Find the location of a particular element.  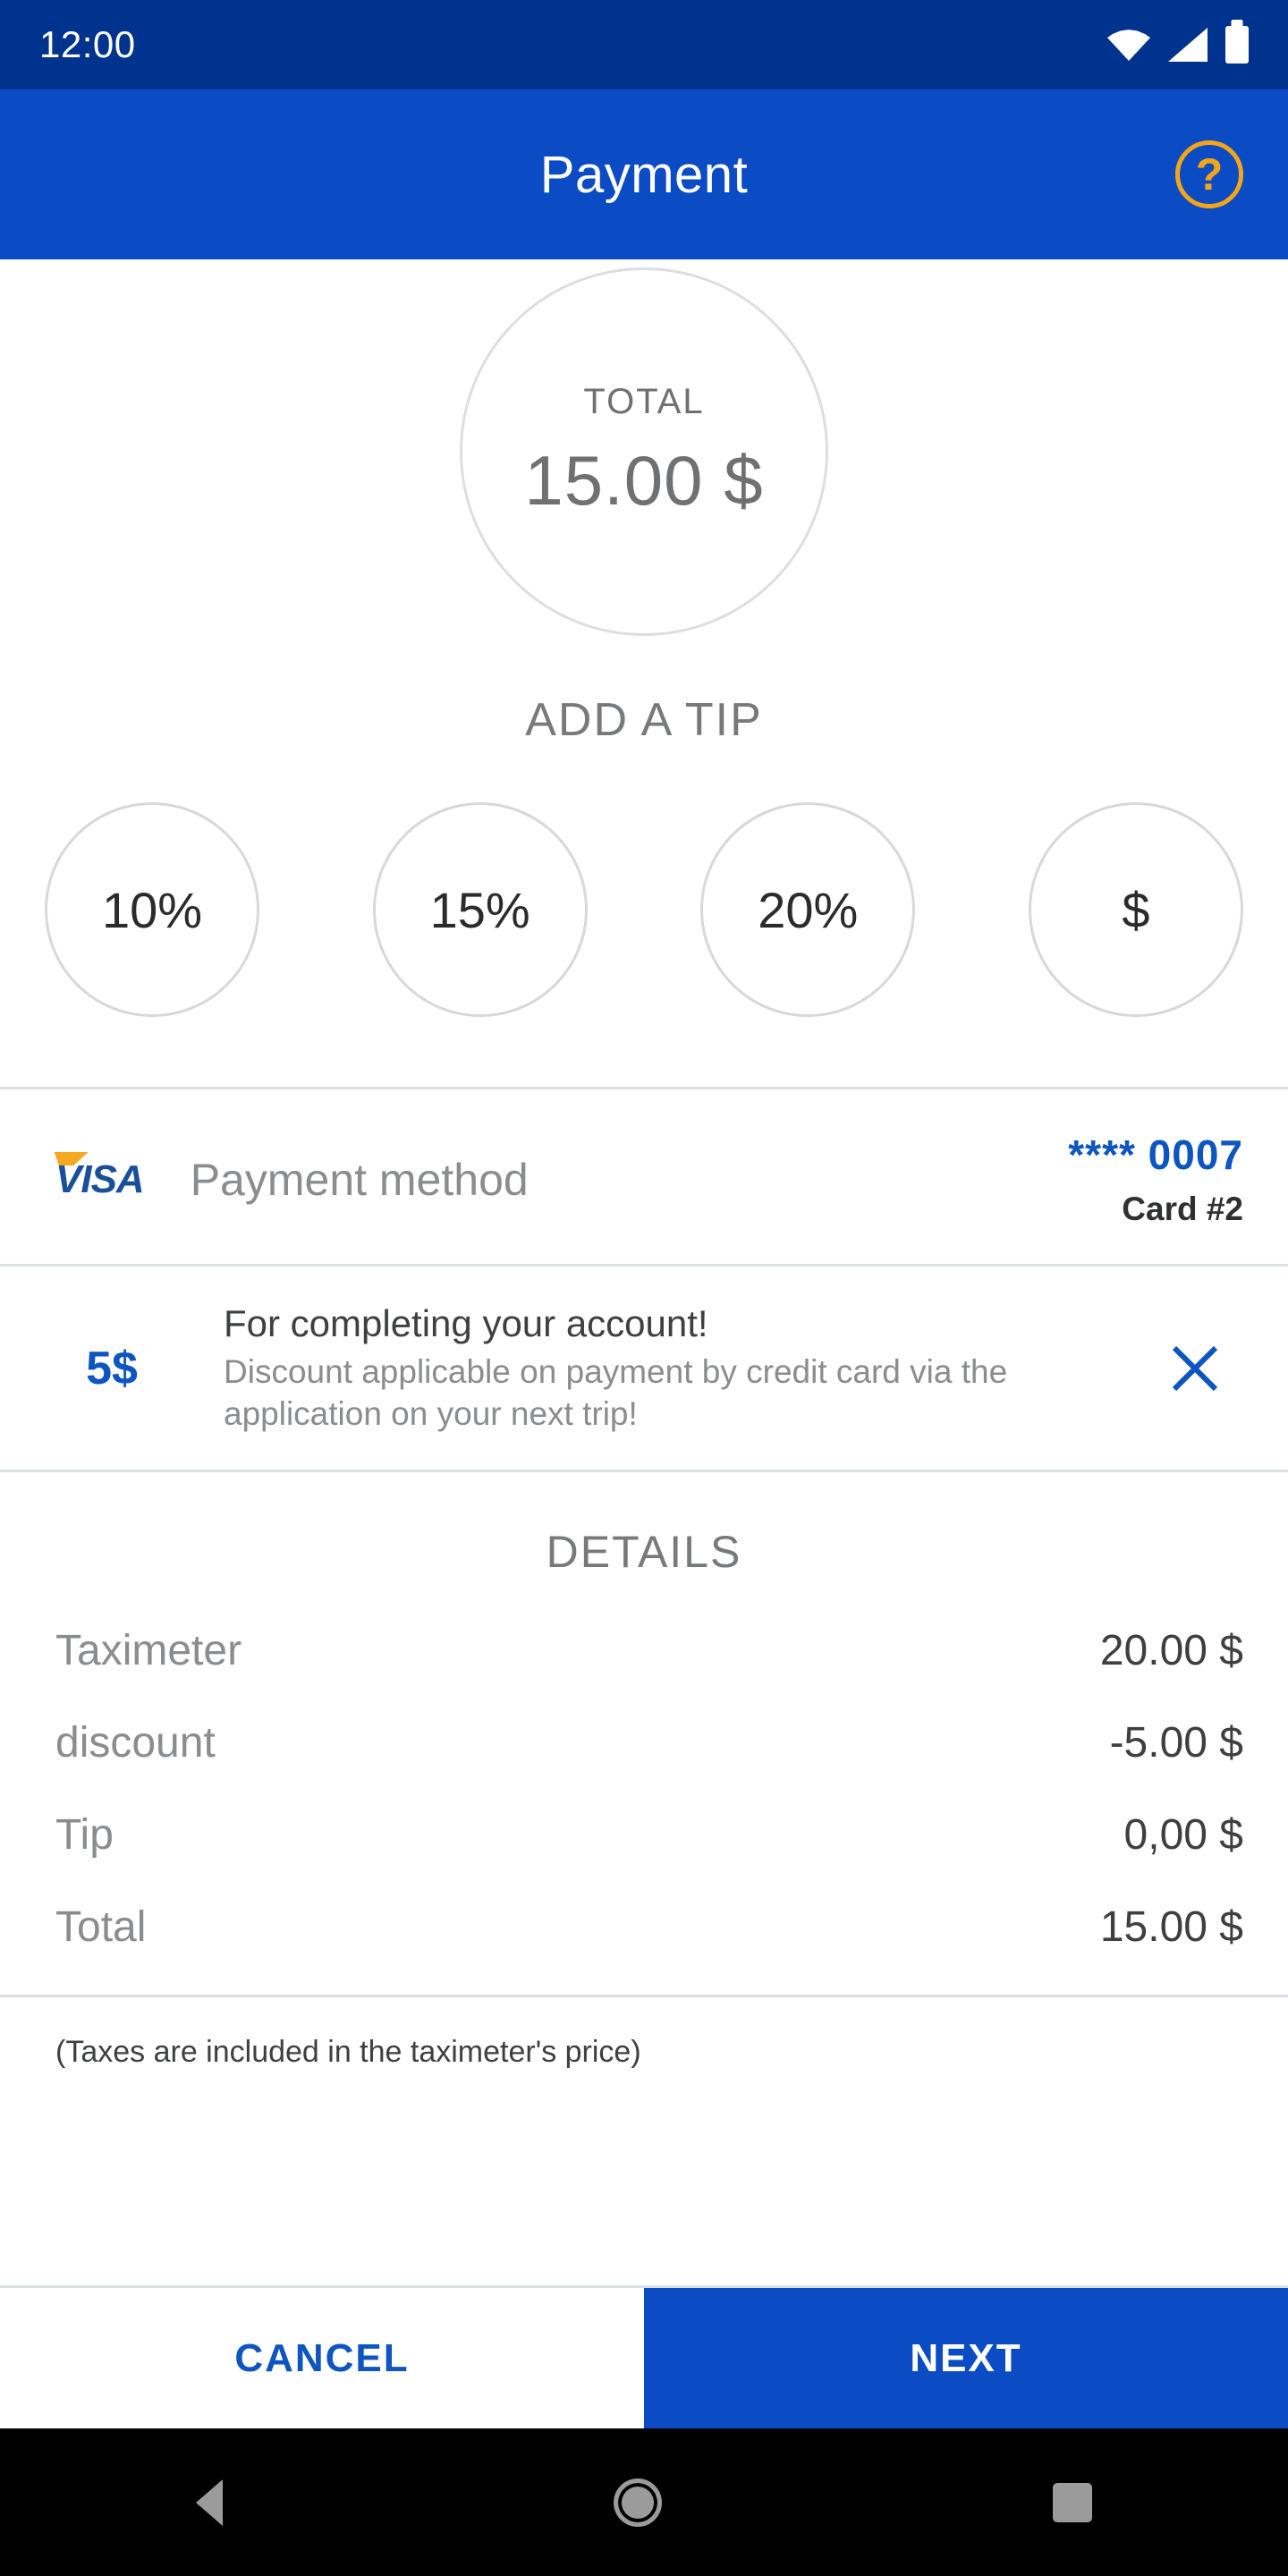

total-section: TOTAL 15.00 $ is located at coordinates (644, 451).